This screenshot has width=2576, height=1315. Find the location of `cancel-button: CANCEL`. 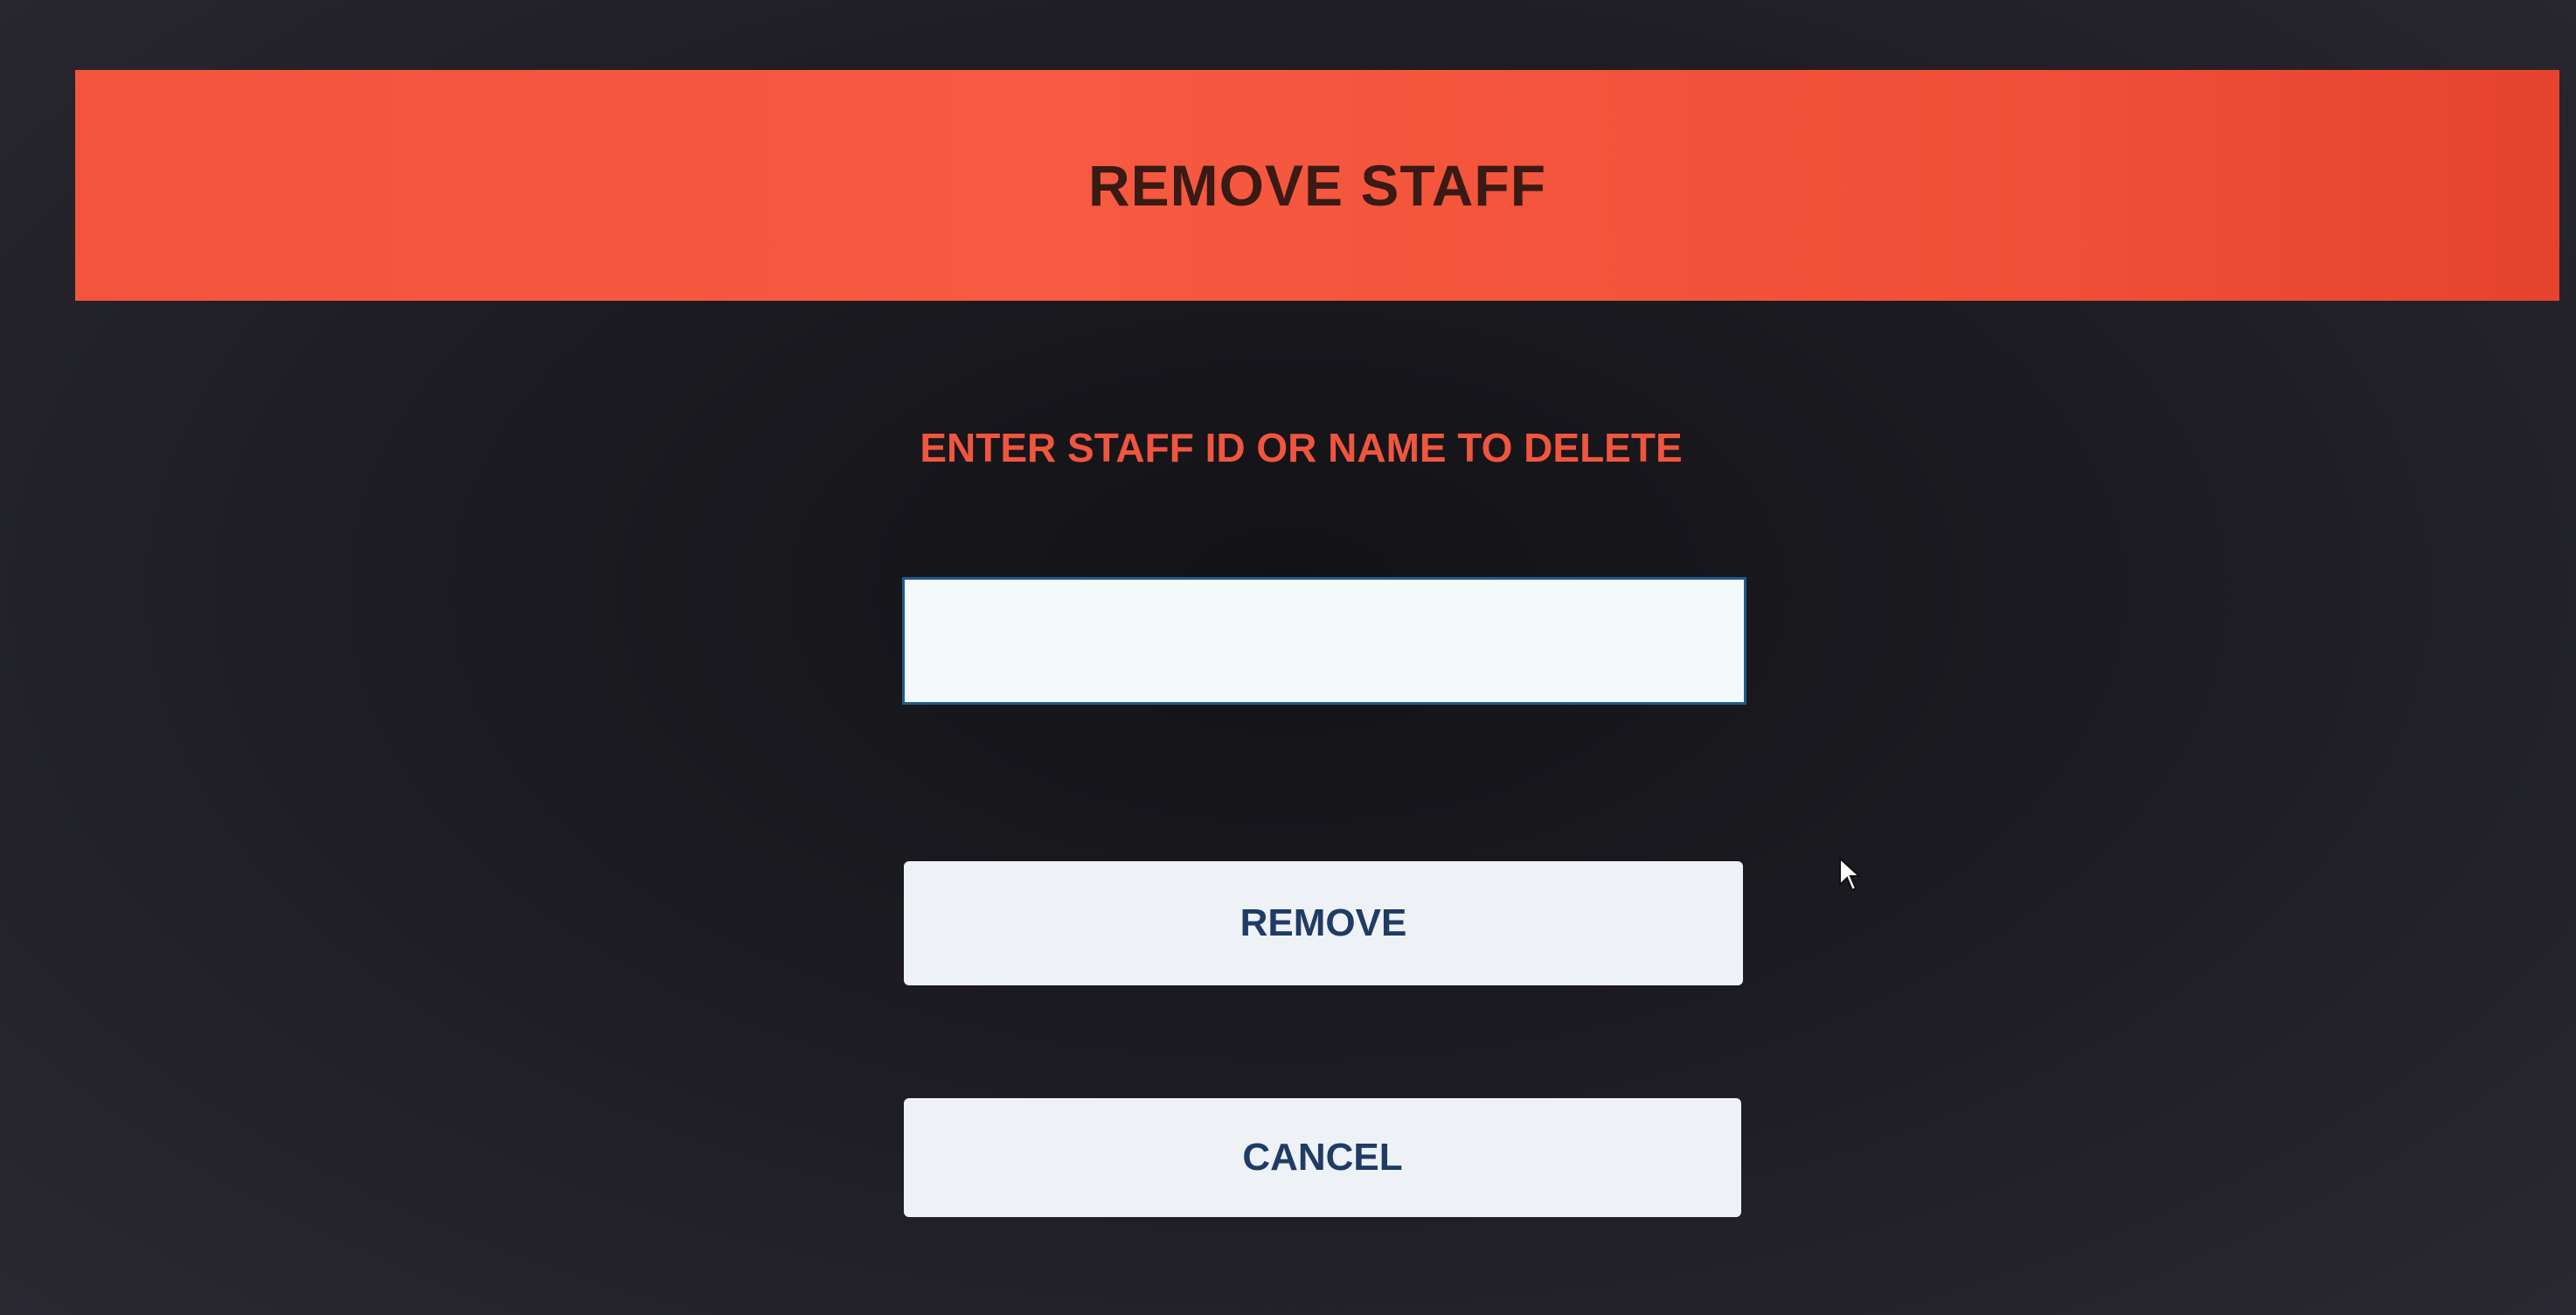

cancel-button: CANCEL is located at coordinates (1322, 1157).